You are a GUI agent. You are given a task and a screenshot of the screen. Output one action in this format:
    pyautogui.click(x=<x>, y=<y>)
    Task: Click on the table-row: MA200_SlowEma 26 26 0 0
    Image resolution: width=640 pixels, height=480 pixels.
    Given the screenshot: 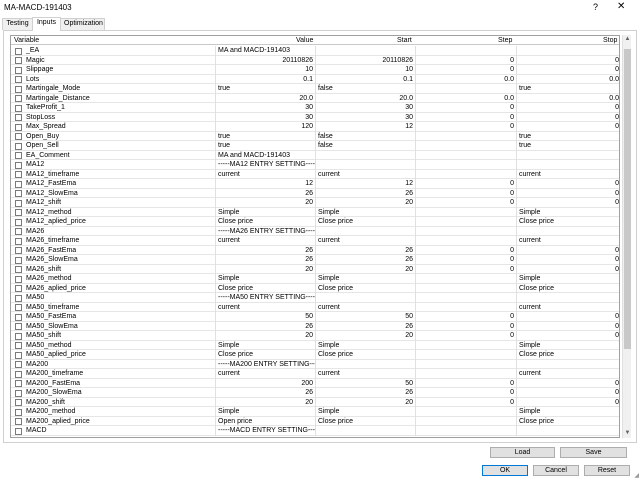 What is the action you would take?
    pyautogui.click(x=315, y=393)
    